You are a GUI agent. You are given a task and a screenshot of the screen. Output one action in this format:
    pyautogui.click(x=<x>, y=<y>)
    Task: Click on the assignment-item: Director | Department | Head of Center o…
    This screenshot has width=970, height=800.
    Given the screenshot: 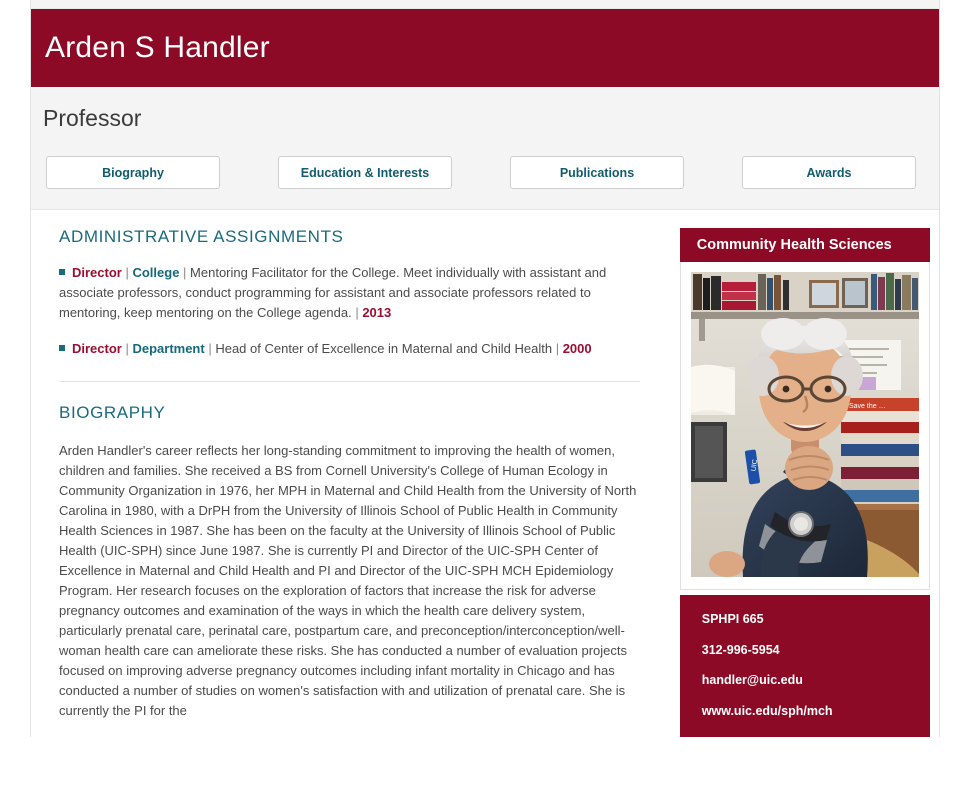 What is the action you would take?
    pyautogui.click(x=354, y=349)
    